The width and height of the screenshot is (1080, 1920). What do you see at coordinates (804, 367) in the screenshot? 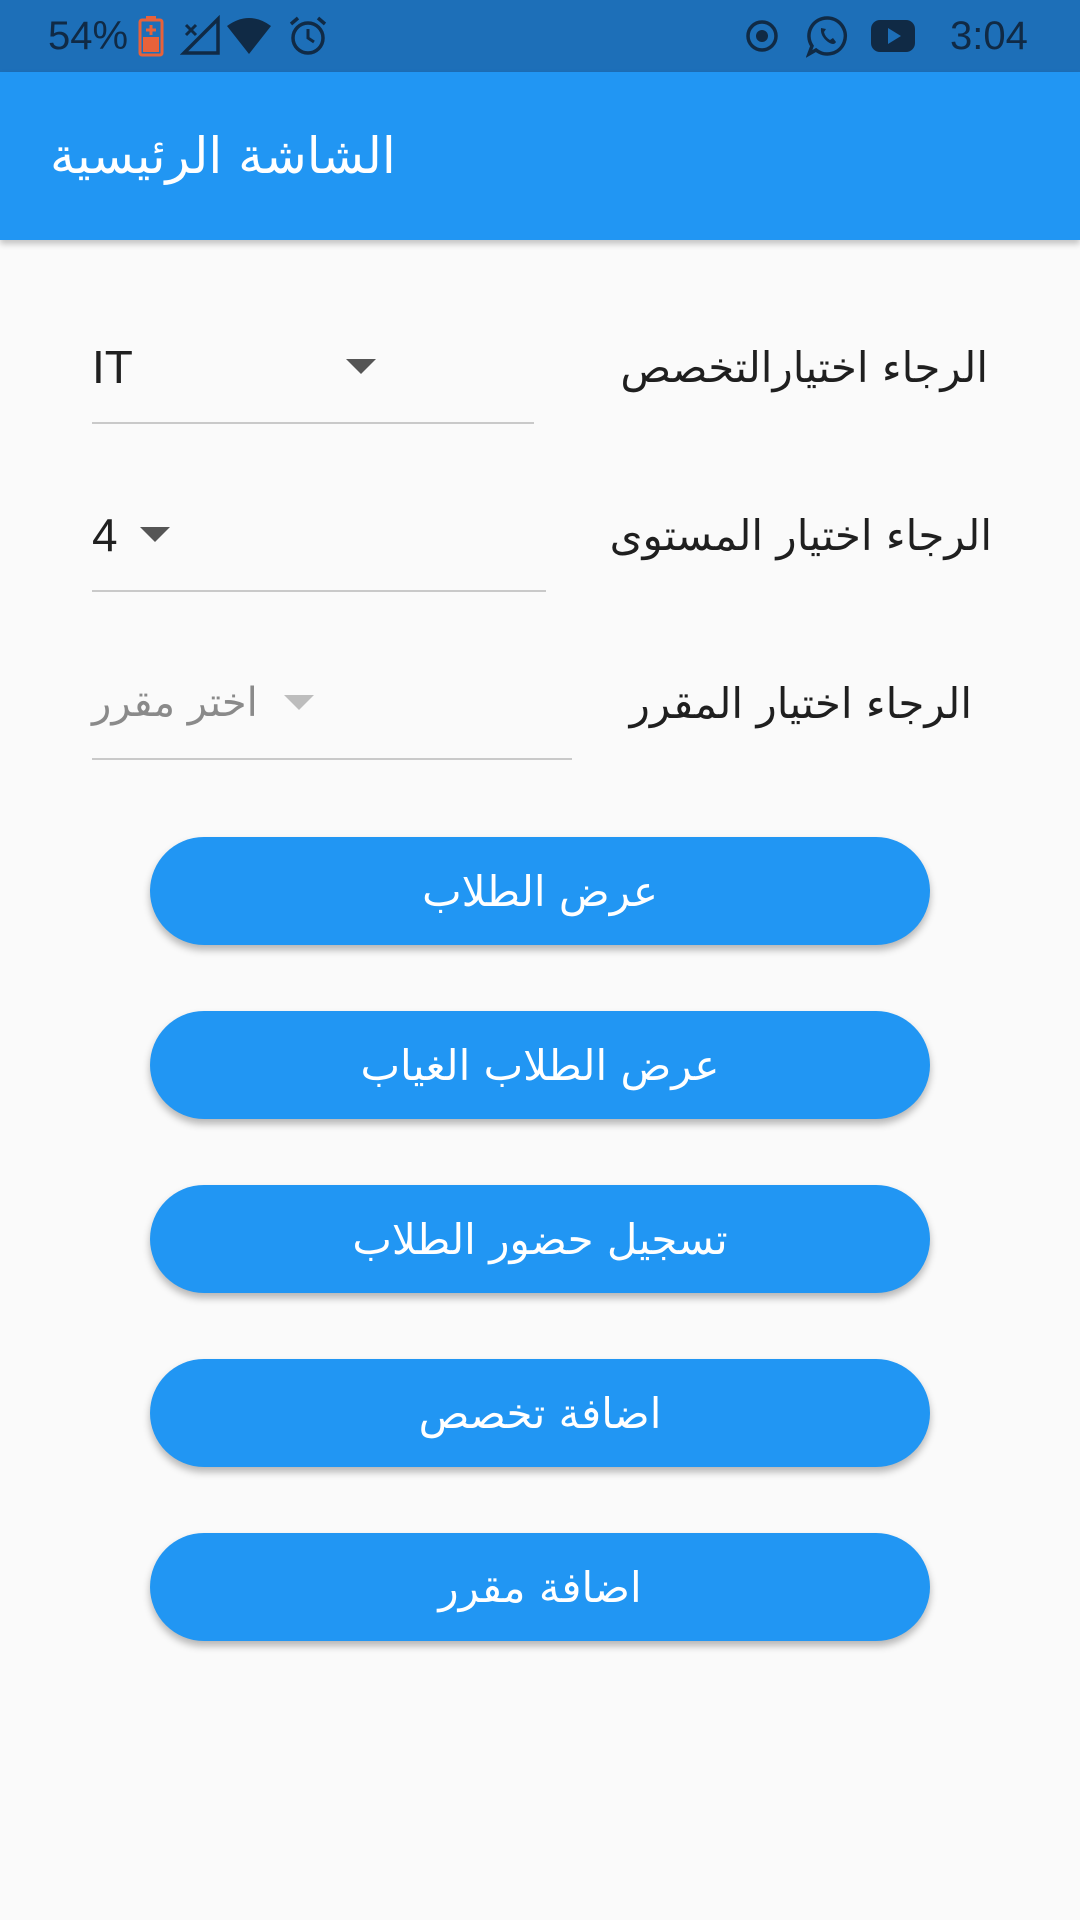
I see `specialization-label: الرجاء اختيارالتخصص` at bounding box center [804, 367].